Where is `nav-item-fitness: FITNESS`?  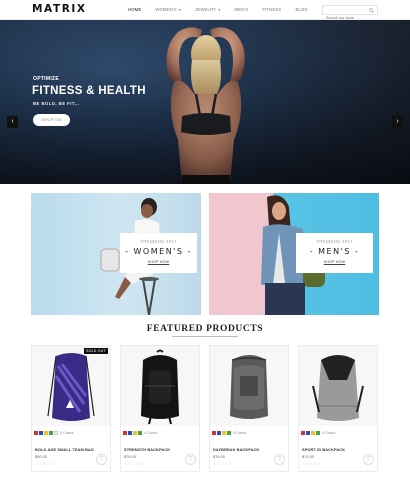
nav-item-fitness: FITNESS is located at coordinates (271, 9).